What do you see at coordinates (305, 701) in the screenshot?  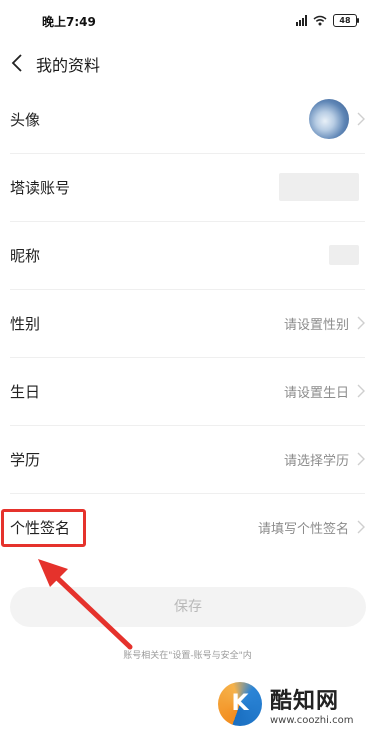 I see `watermark-name: 酷知网` at bounding box center [305, 701].